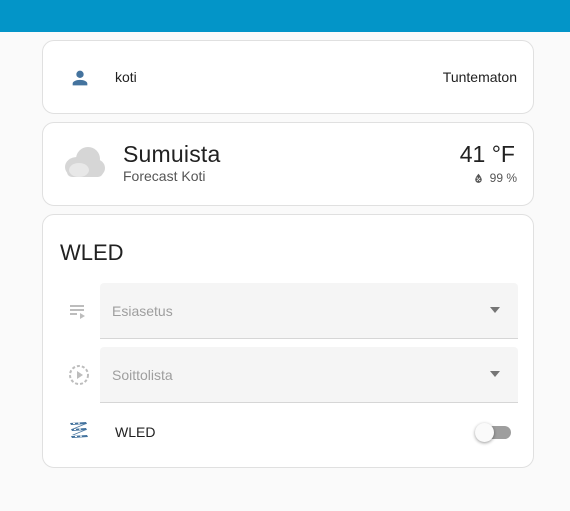 This screenshot has height=511, width=570. What do you see at coordinates (503, 178) in the screenshot?
I see `humidity-value: 99 %` at bounding box center [503, 178].